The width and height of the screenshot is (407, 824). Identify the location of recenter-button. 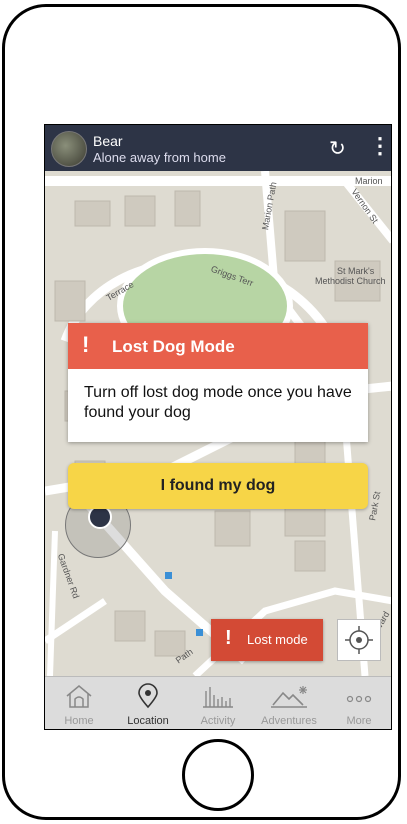
(359, 640).